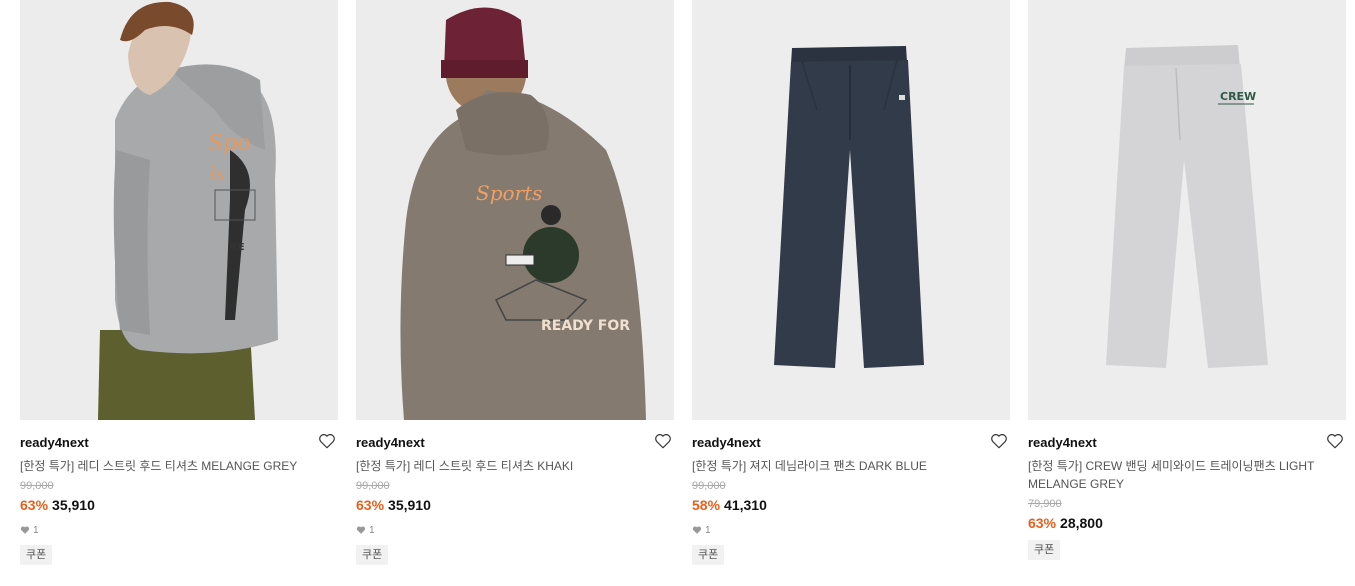 The height and width of the screenshot is (586, 1355). What do you see at coordinates (706, 505) in the screenshot?
I see `discount-rate: 58%` at bounding box center [706, 505].